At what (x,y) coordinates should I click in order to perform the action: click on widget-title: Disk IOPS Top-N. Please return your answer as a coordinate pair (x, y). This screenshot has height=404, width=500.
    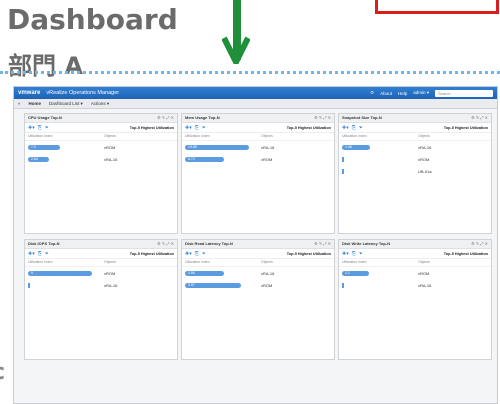
    Looking at the image, I should click on (44, 243).